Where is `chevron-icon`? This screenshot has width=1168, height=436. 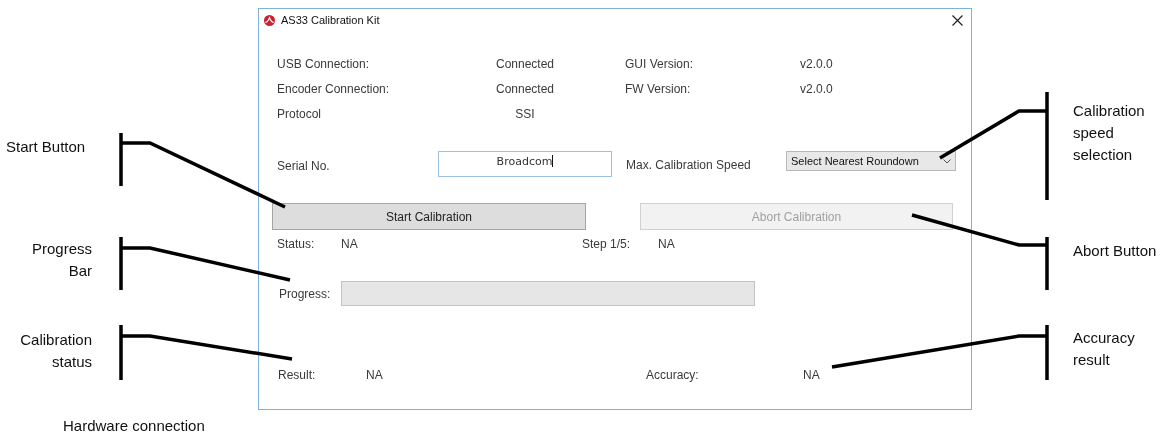 chevron-icon is located at coordinates (947, 161).